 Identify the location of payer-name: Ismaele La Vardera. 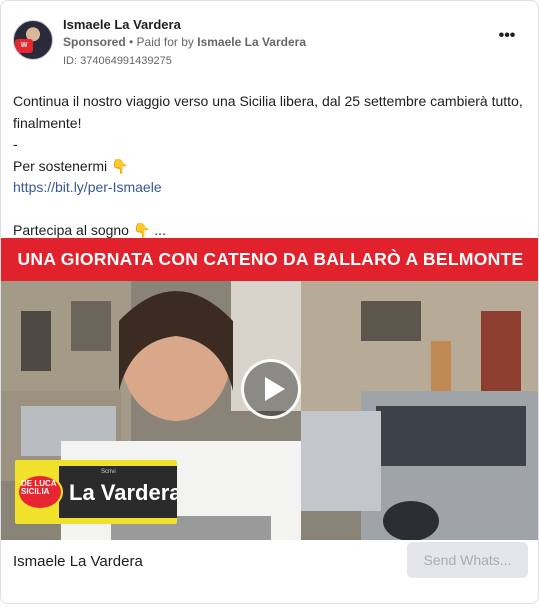
(251, 42).